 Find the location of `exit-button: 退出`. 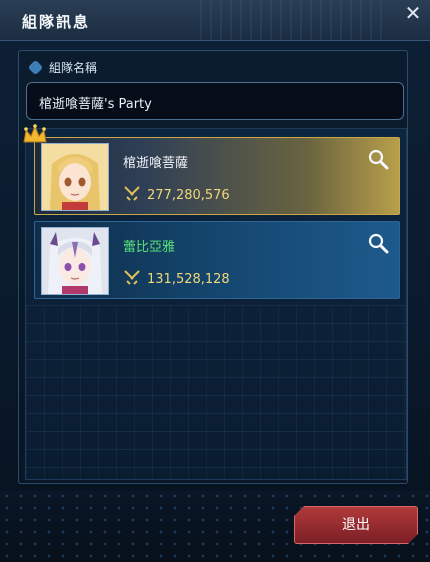

exit-button: 退出 is located at coordinates (356, 525).